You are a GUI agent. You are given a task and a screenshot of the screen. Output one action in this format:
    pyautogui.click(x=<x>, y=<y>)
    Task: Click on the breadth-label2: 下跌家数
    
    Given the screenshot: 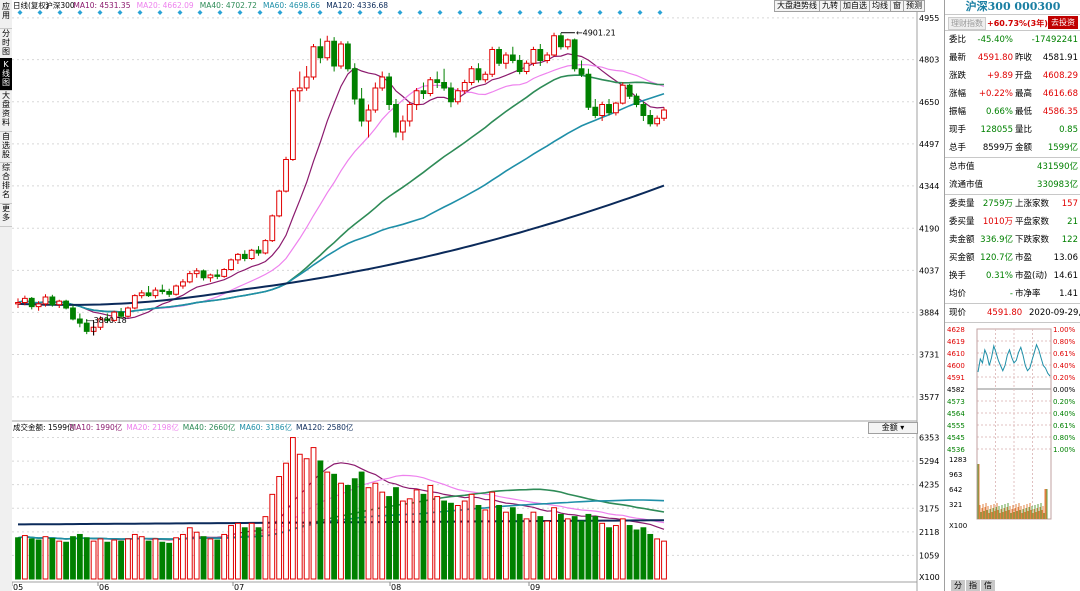 What is the action you would take?
    pyautogui.click(x=1032, y=240)
    